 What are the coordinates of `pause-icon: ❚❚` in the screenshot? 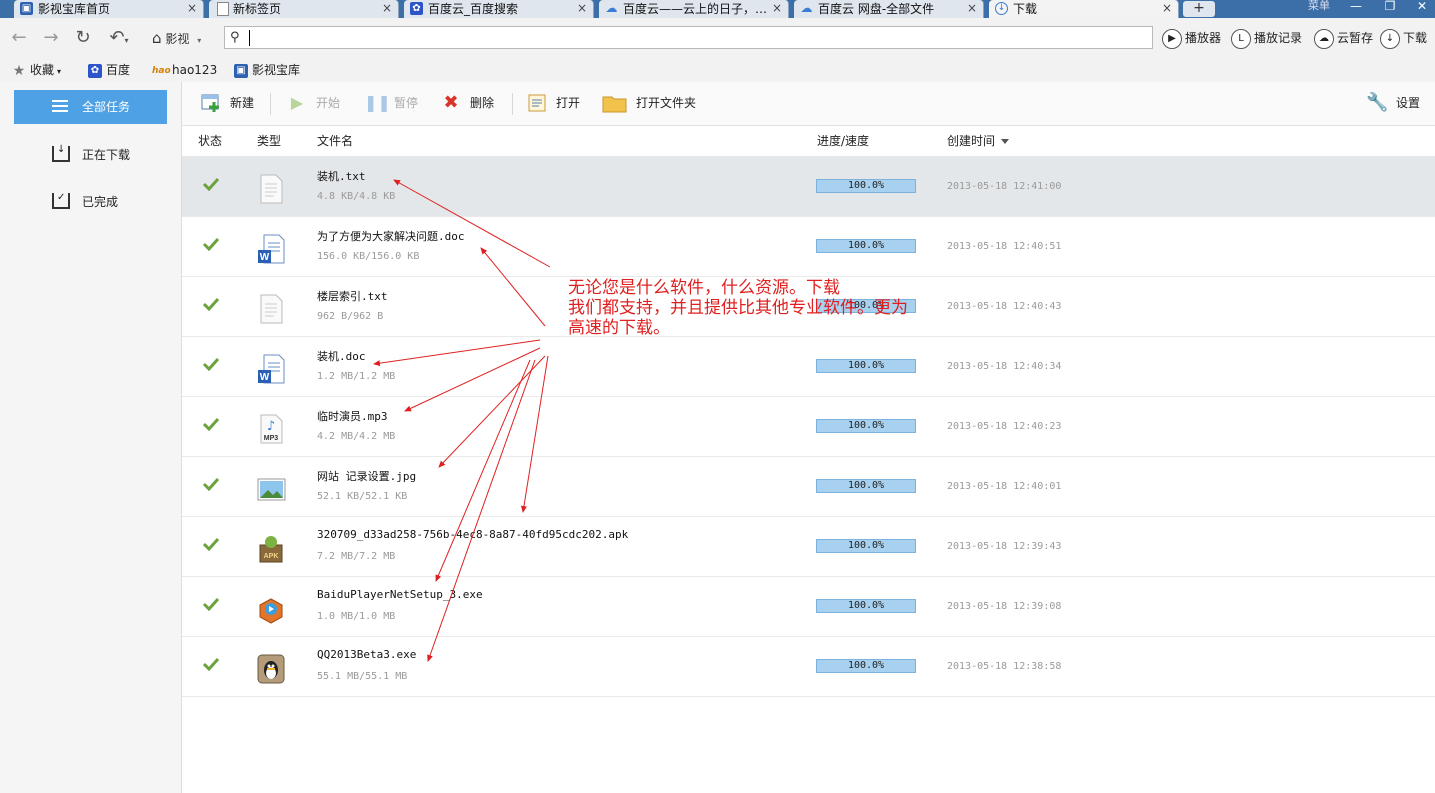 It's located at (377, 102).